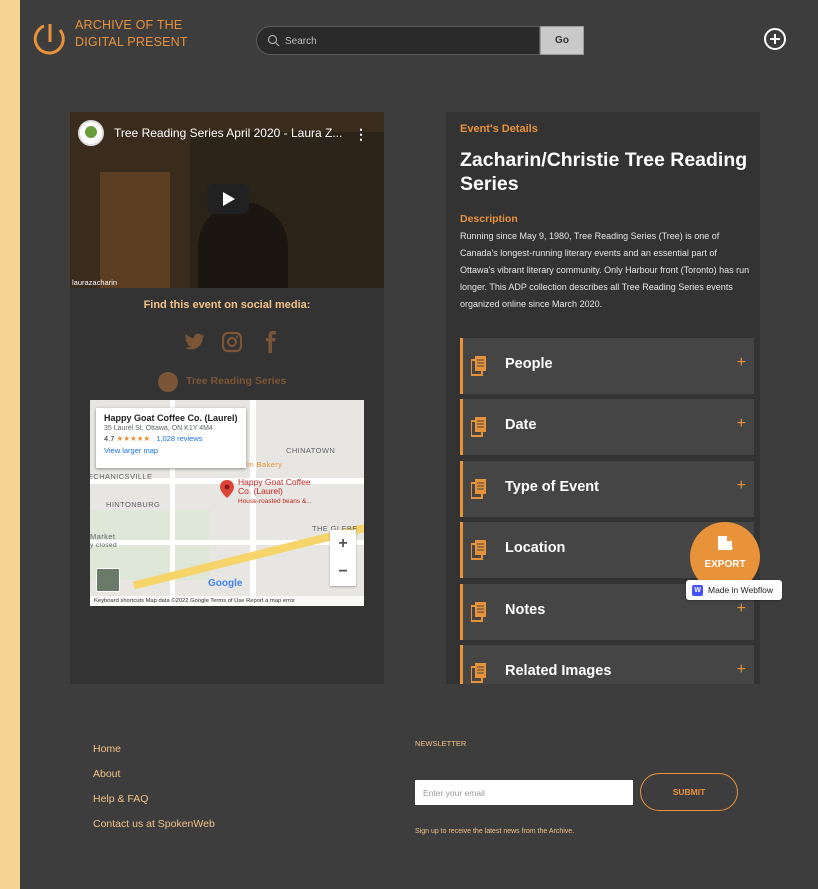 This screenshot has height=889, width=818. I want to click on accordion-people: People +, so click(607, 366).